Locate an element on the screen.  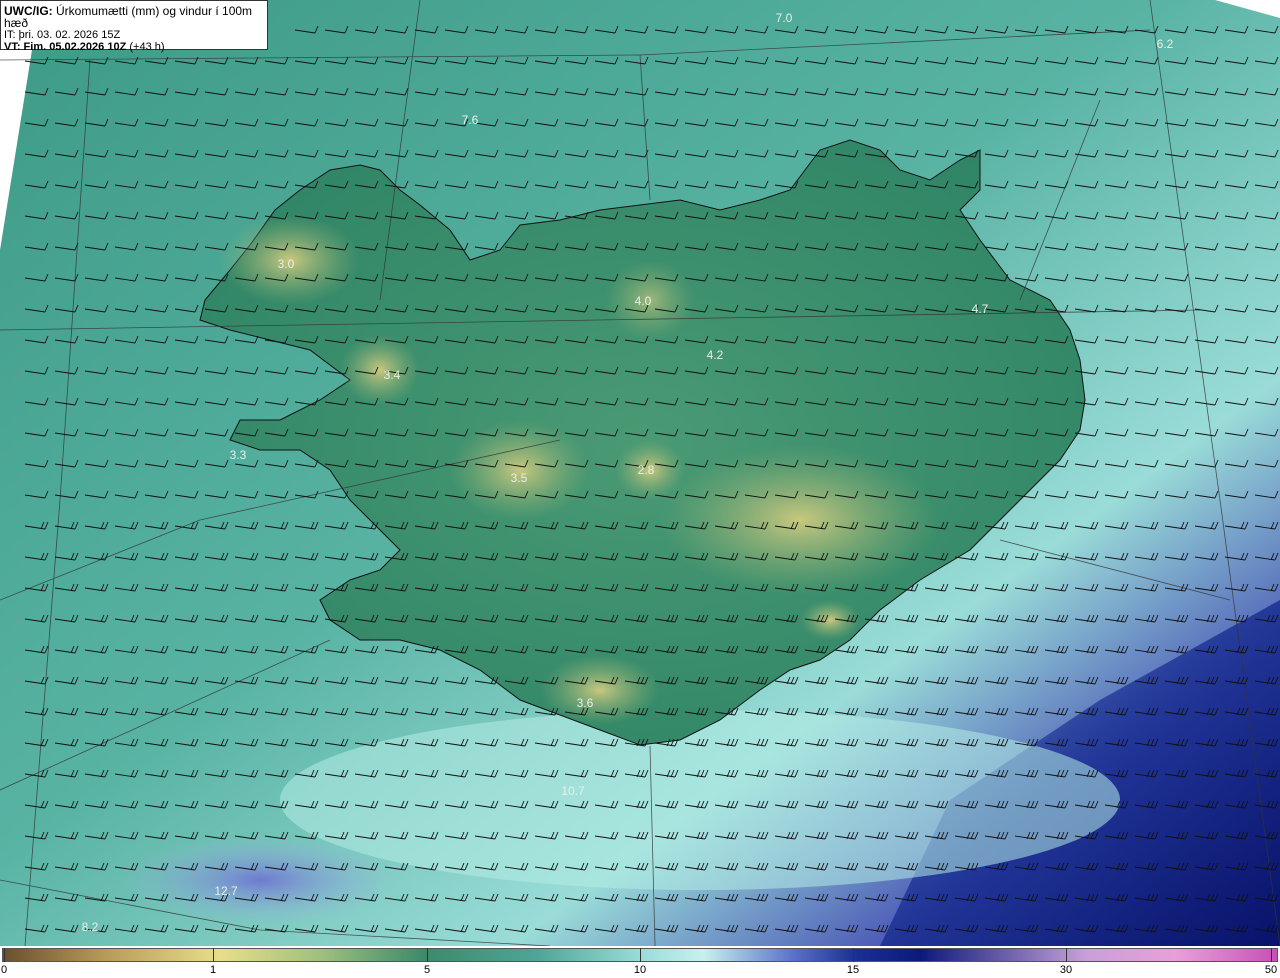
precip-value-label: 7.6 is located at coordinates (470, 120).